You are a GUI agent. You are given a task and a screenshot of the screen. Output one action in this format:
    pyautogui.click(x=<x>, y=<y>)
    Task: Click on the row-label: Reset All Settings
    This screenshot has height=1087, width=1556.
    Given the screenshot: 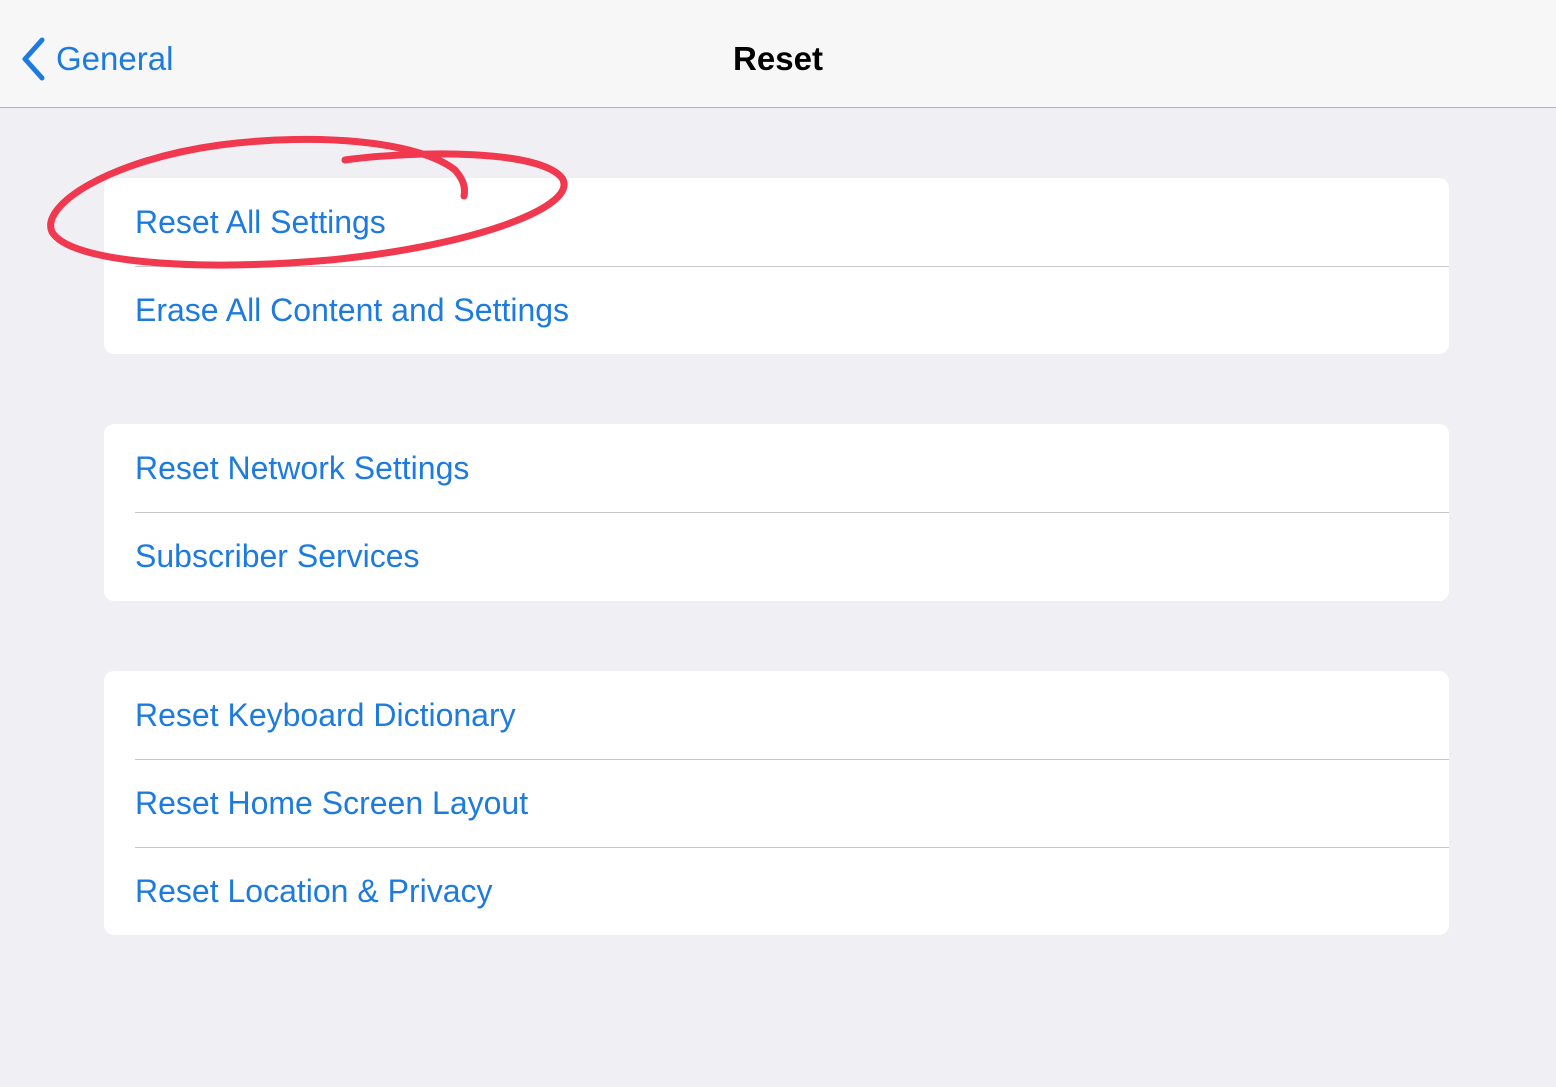 What is the action you would take?
    pyautogui.click(x=260, y=221)
    